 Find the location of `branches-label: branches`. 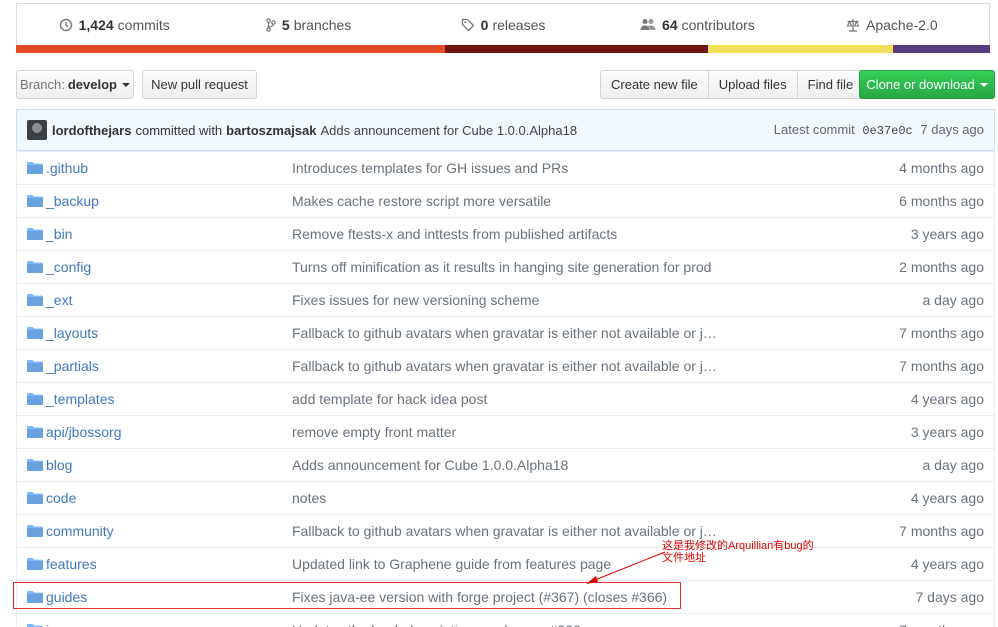

branches-label: branches is located at coordinates (322, 24).